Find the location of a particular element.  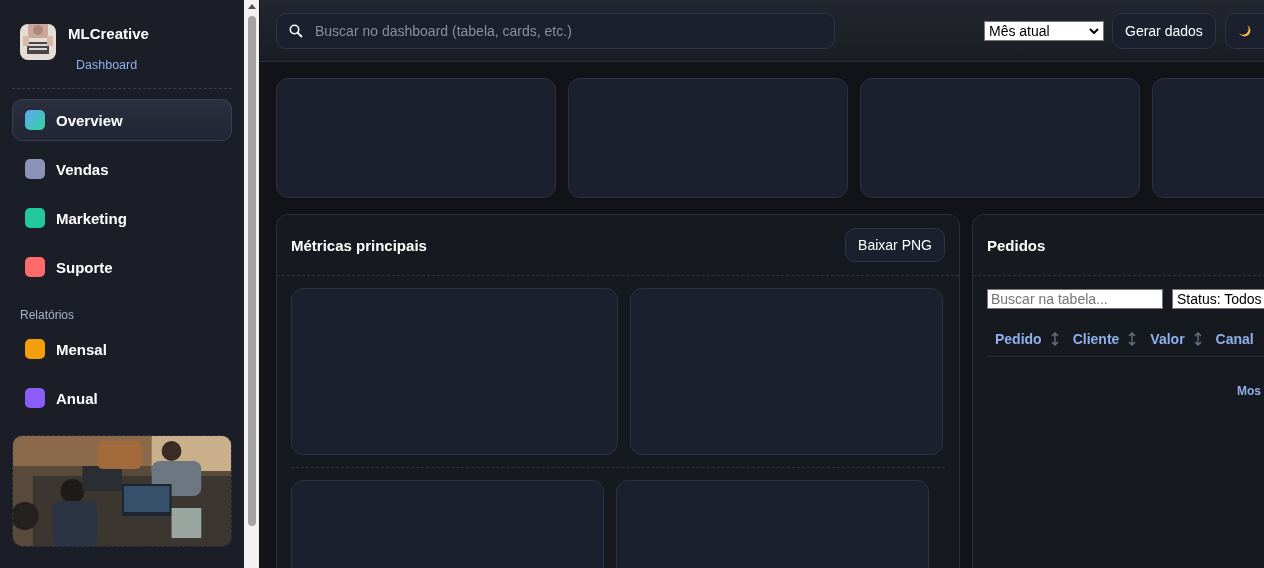

generate-button: Gerar dados is located at coordinates (1164, 30).